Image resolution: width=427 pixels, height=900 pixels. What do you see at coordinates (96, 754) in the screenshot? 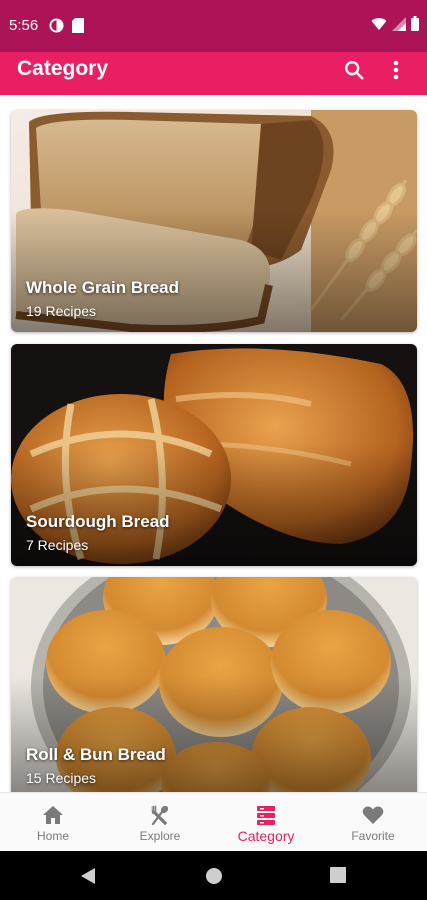
I see `category-name: Roll & Bun Bread` at bounding box center [96, 754].